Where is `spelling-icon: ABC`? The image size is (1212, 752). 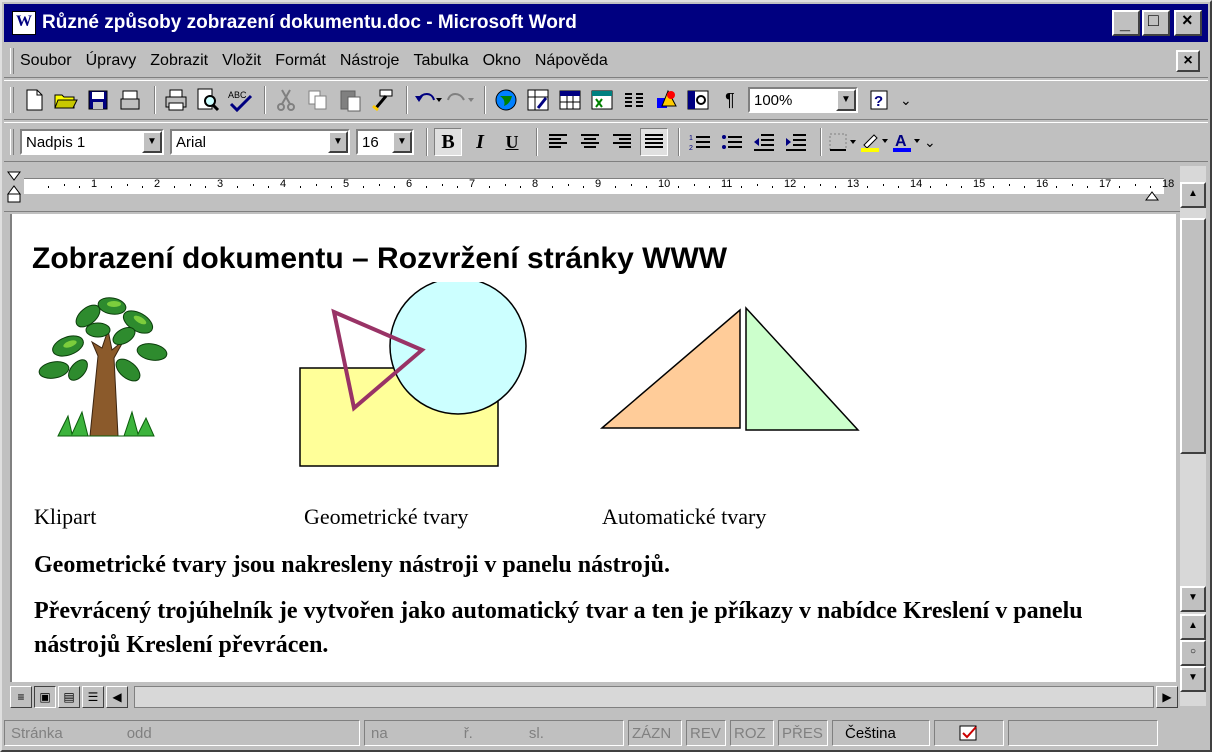 spelling-icon: ABC is located at coordinates (240, 100).